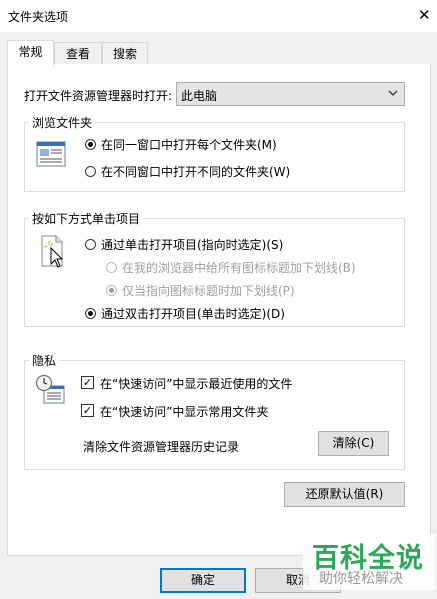 The image size is (437, 599). What do you see at coordinates (208, 290) in the screenshot?
I see `underline-point-label: 仅当指向图标标题时加下划线(P)` at bounding box center [208, 290].